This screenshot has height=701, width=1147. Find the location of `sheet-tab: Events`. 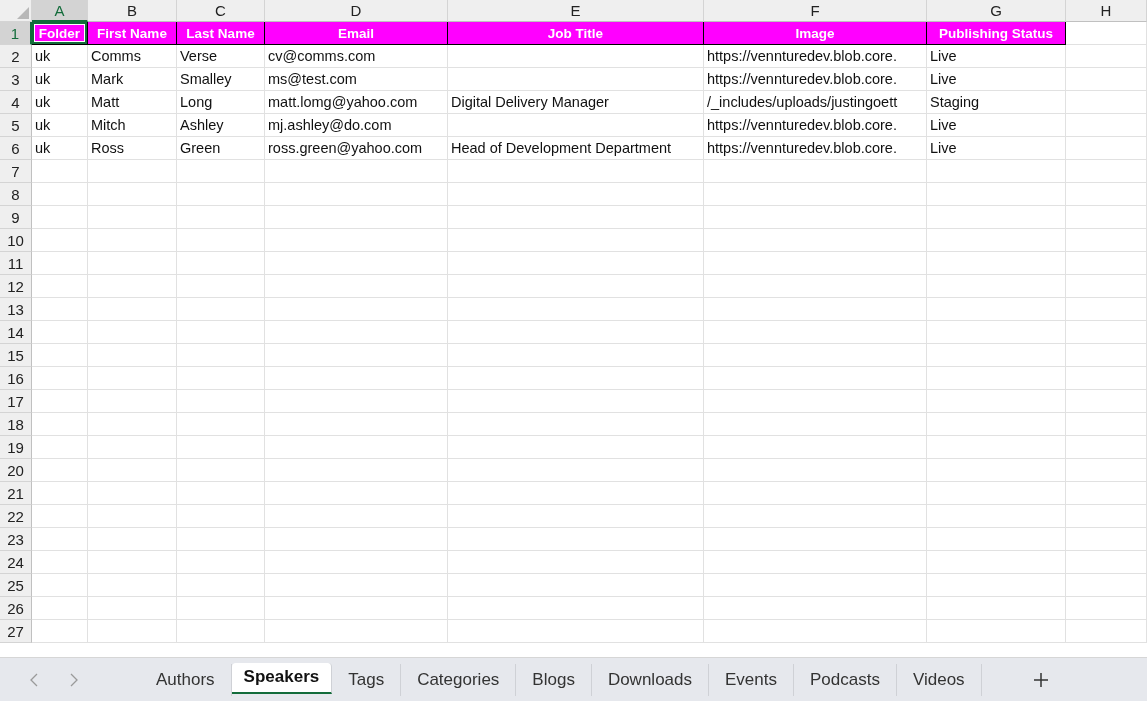

sheet-tab: Events is located at coordinates (751, 679).